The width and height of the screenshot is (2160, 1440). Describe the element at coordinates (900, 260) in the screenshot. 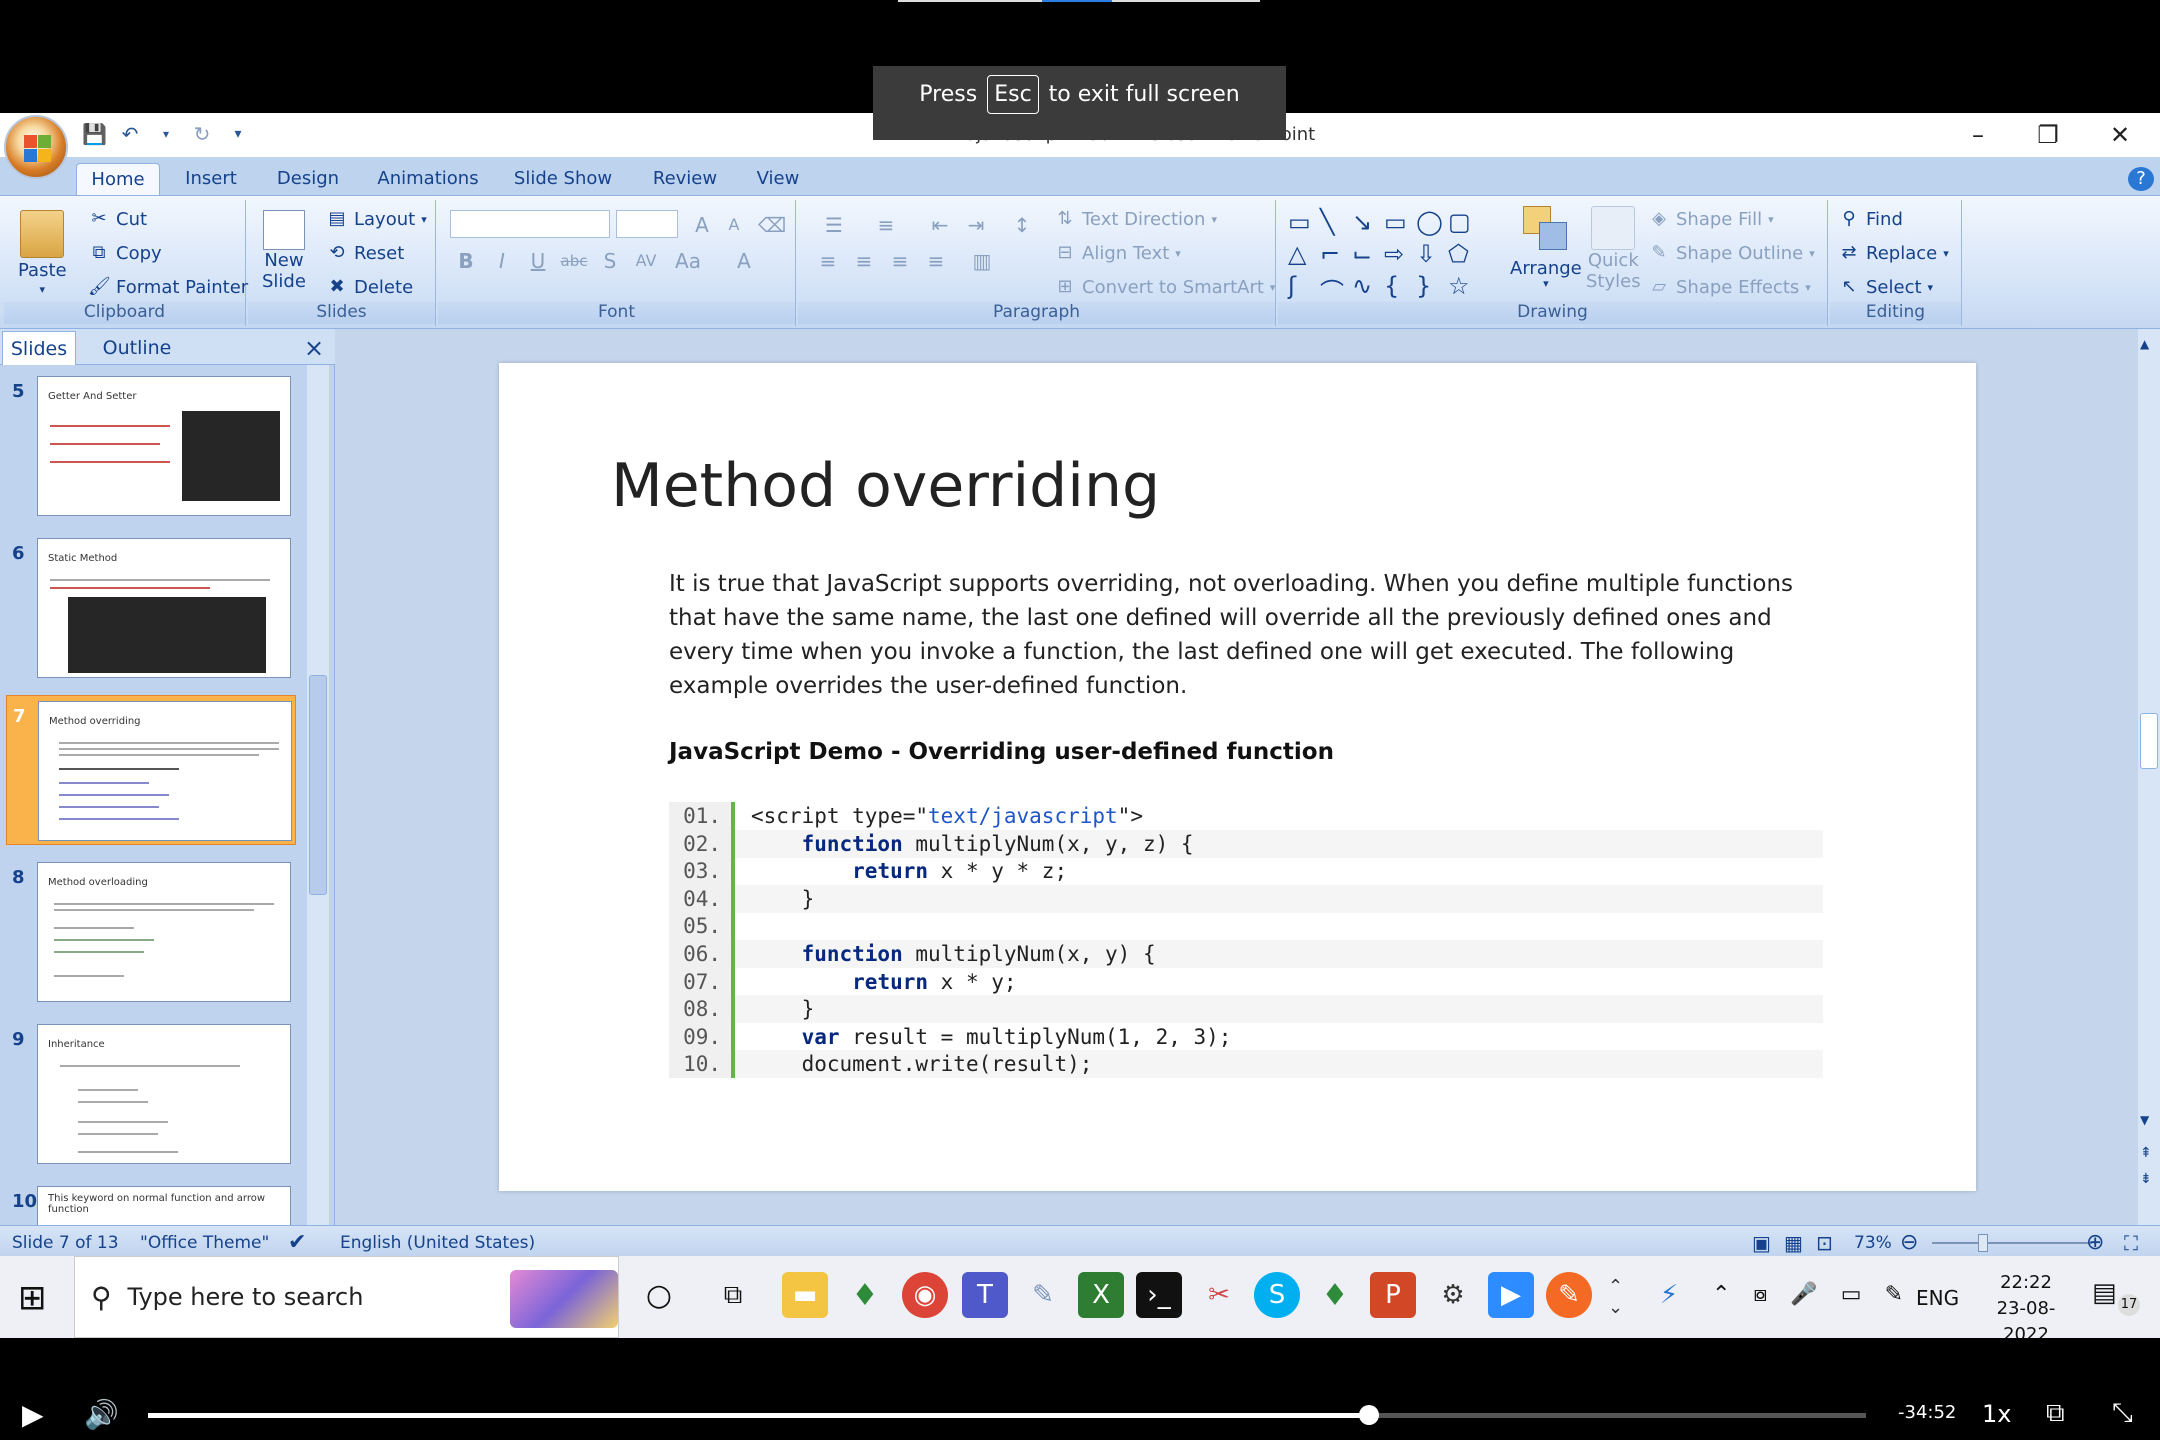

I see `align-right-icon: ≡` at that location.